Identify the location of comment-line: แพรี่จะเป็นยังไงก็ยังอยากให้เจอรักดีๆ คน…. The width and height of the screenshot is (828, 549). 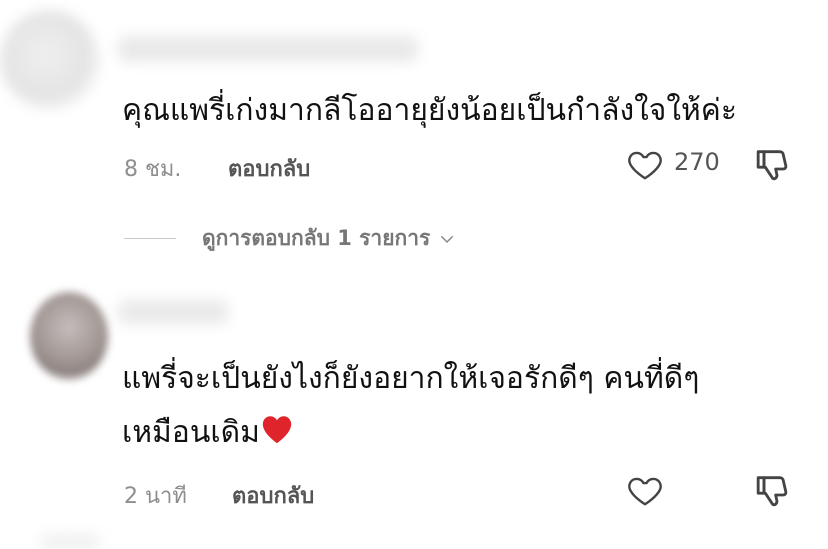
(411, 378).